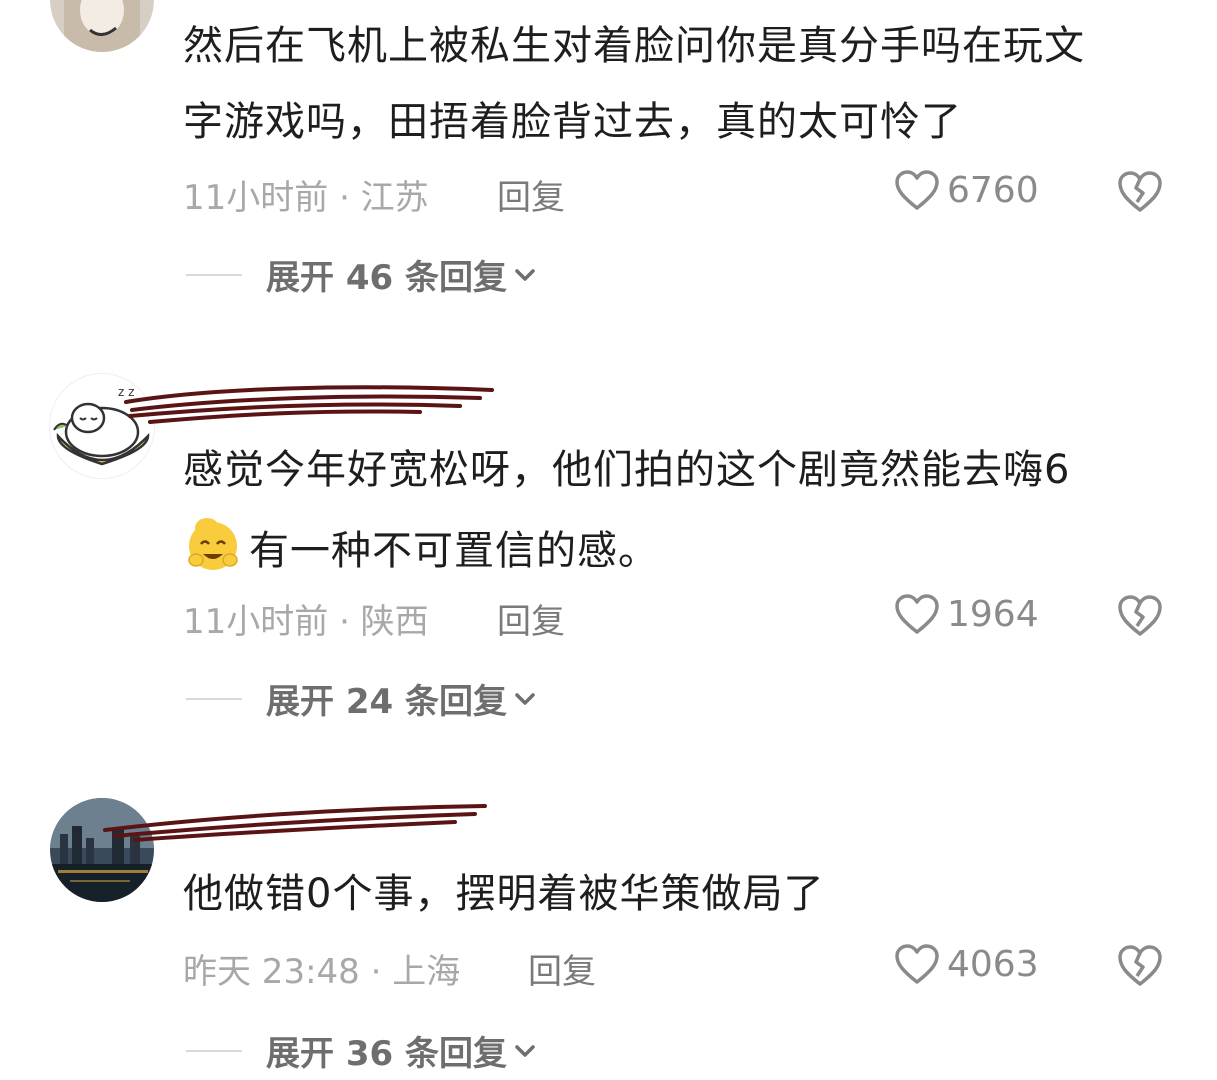 This screenshot has width=1217, height=1080. What do you see at coordinates (306, 622) in the screenshot?
I see `comment-meta: 11小时前 · 陕西` at bounding box center [306, 622].